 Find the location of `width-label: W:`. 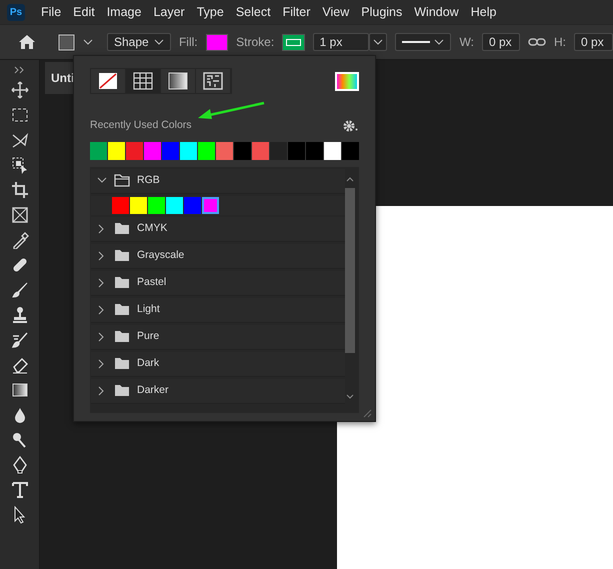

width-label: W: is located at coordinates (466, 42).